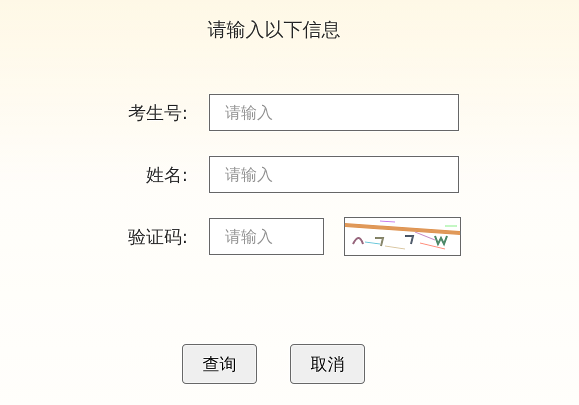 This screenshot has height=405, width=579. Describe the element at coordinates (274, 30) in the screenshot. I see `form-title: 请输入以下信息` at that location.